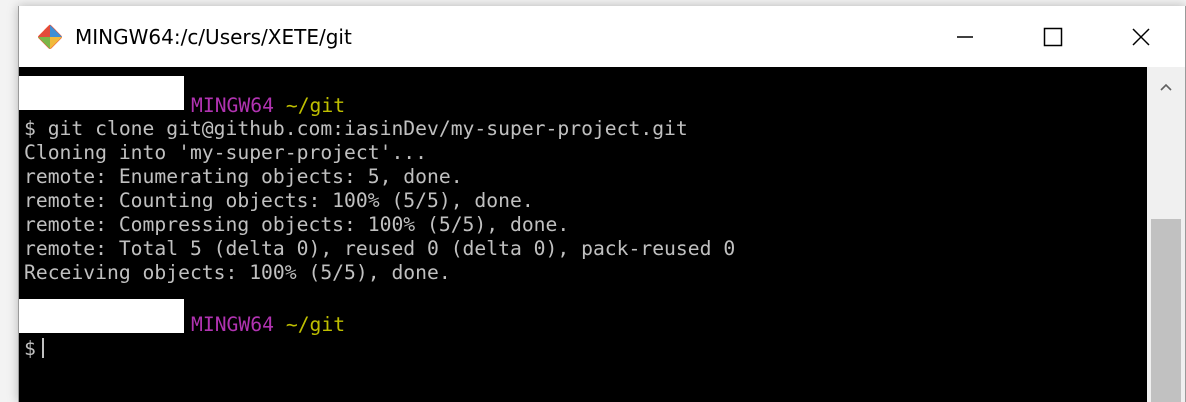  I want to click on output-line: remote: Enumerating objects: 5, done., so click(243, 176).